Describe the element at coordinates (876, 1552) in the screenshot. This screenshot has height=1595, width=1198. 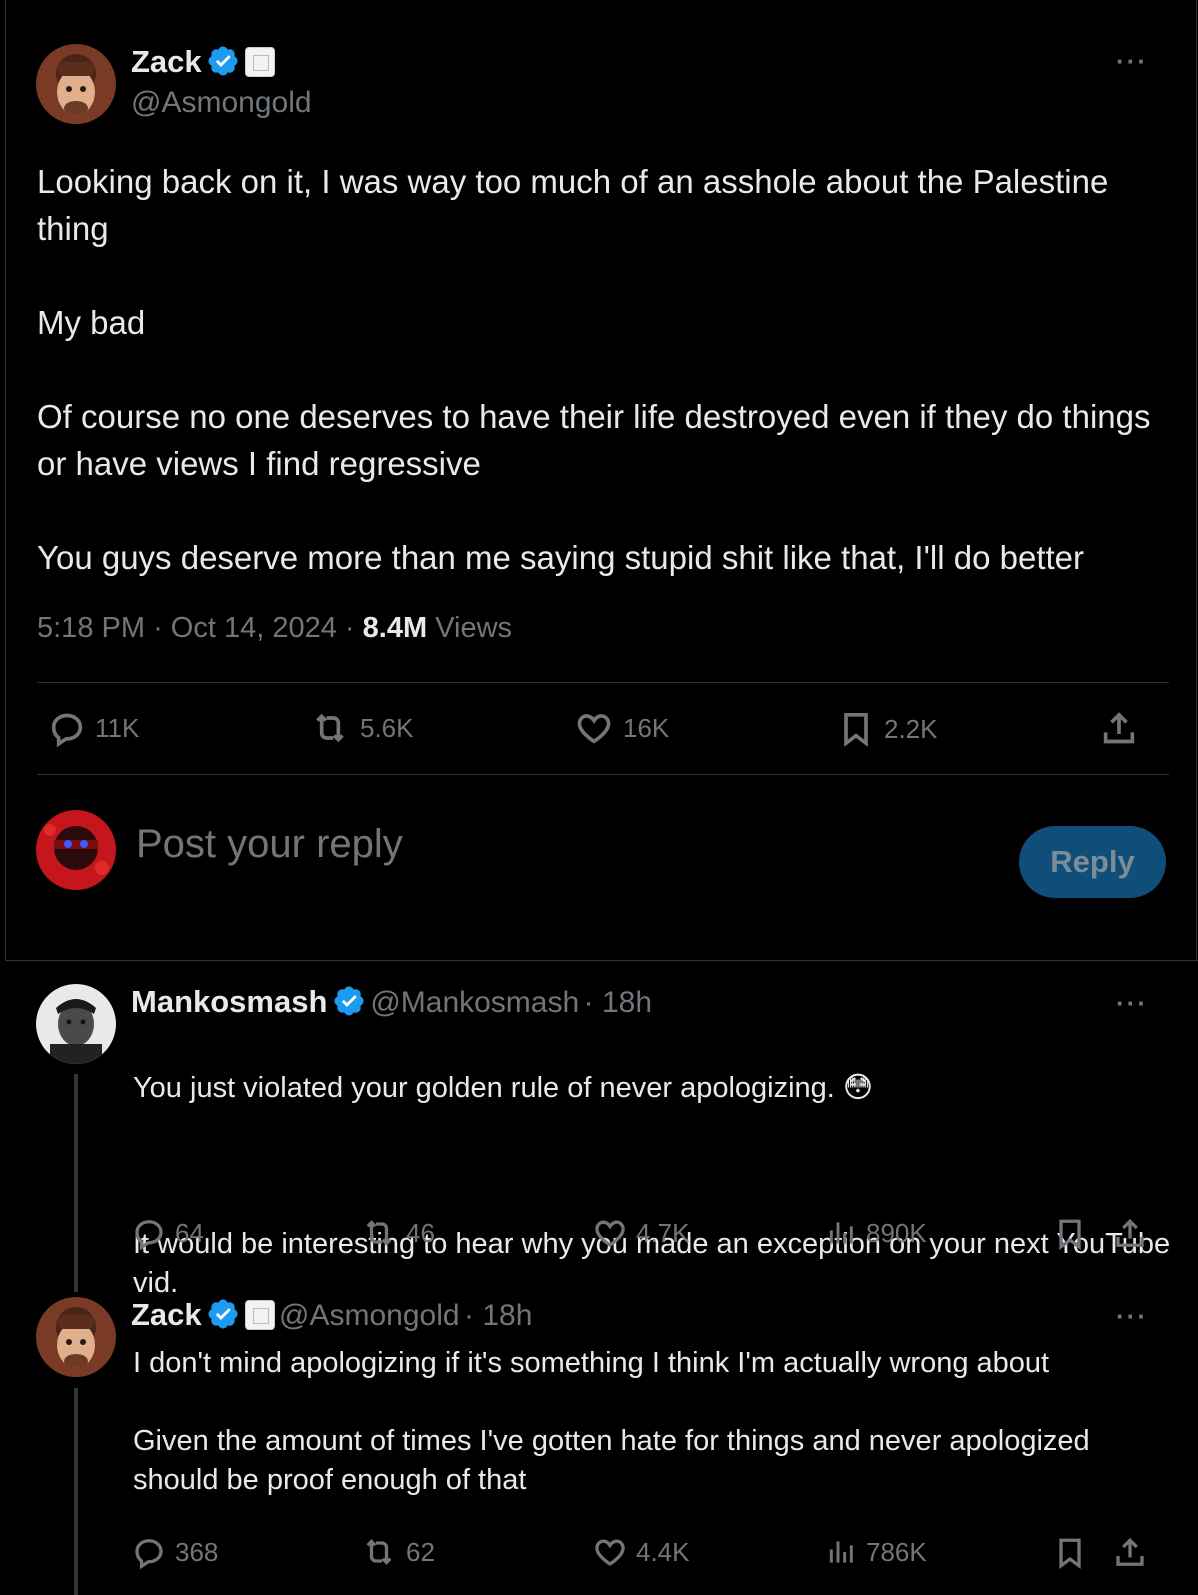
I see `views-action: 786K` at that location.